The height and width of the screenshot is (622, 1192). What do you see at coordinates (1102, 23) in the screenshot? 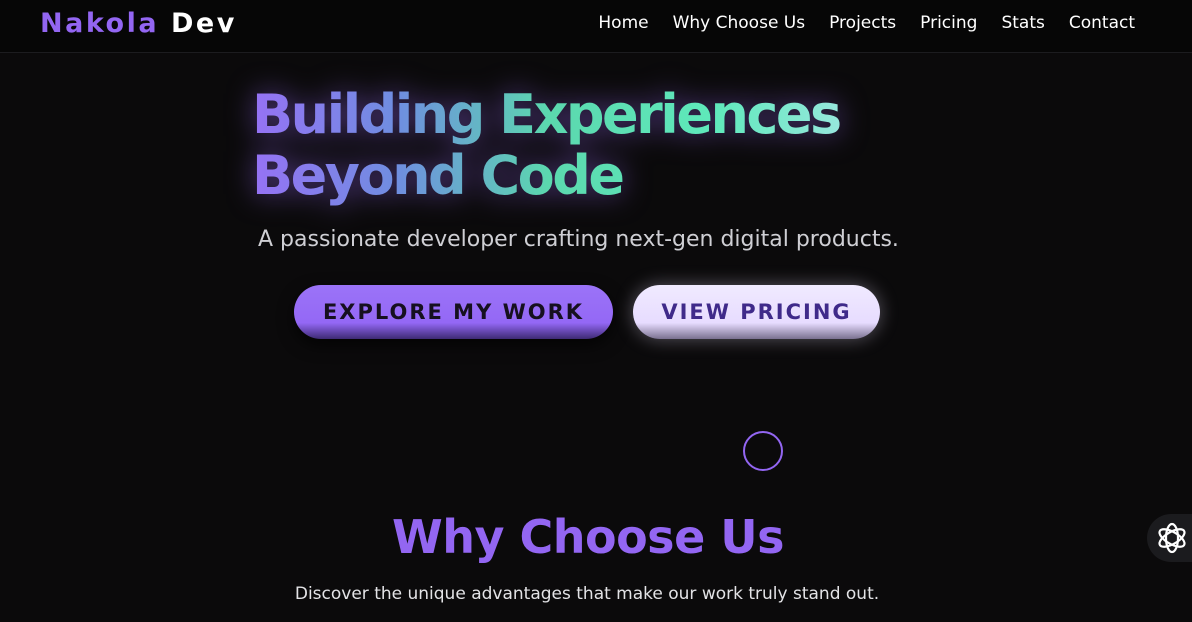
I see `nav-link-contact: Contact` at bounding box center [1102, 23].